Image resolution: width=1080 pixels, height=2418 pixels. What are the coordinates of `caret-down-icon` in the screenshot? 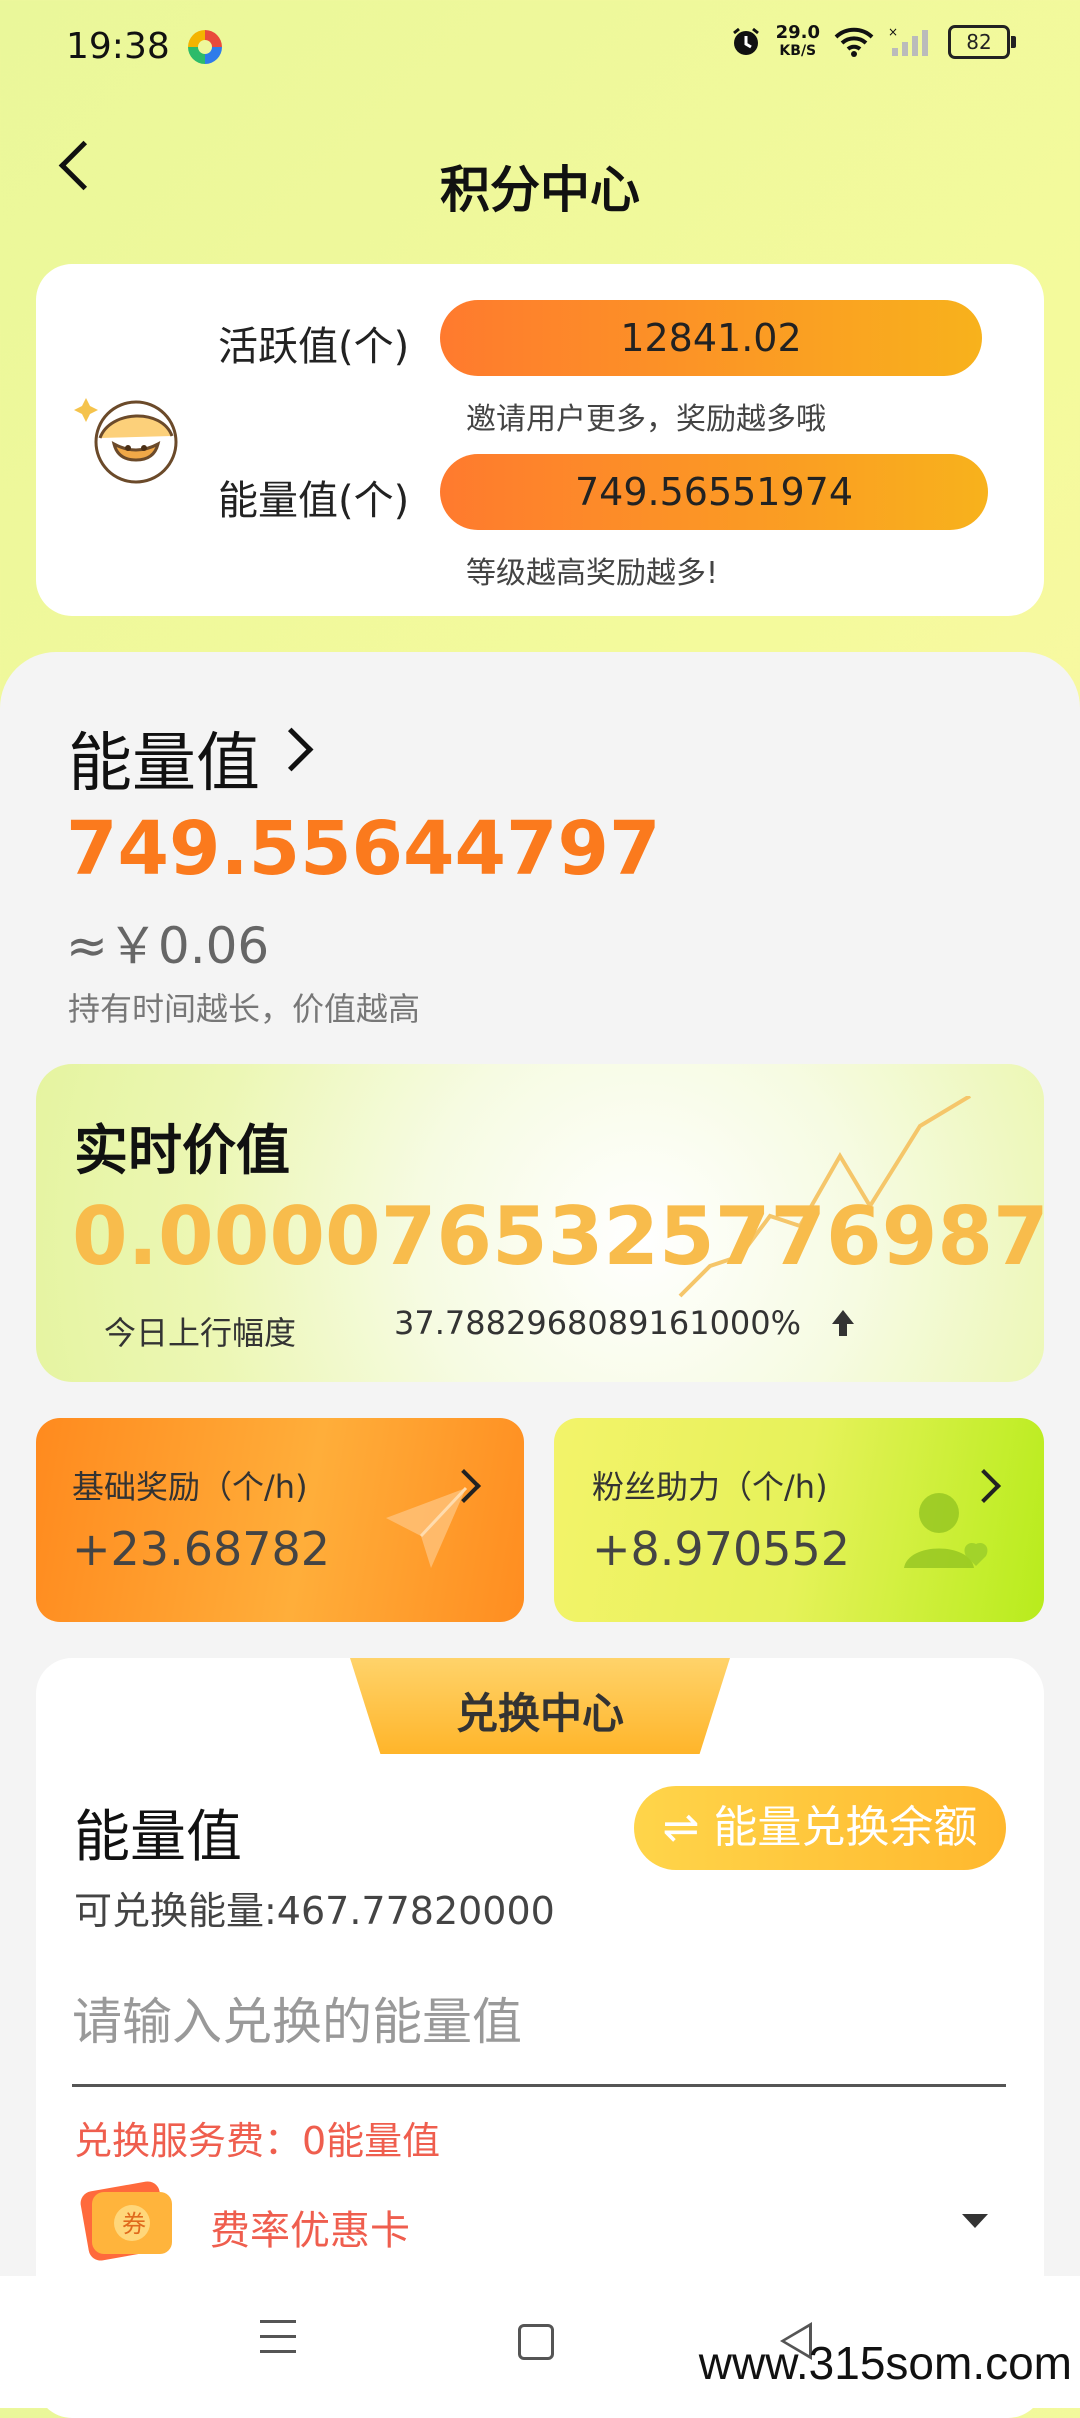 It's located at (975, 2221).